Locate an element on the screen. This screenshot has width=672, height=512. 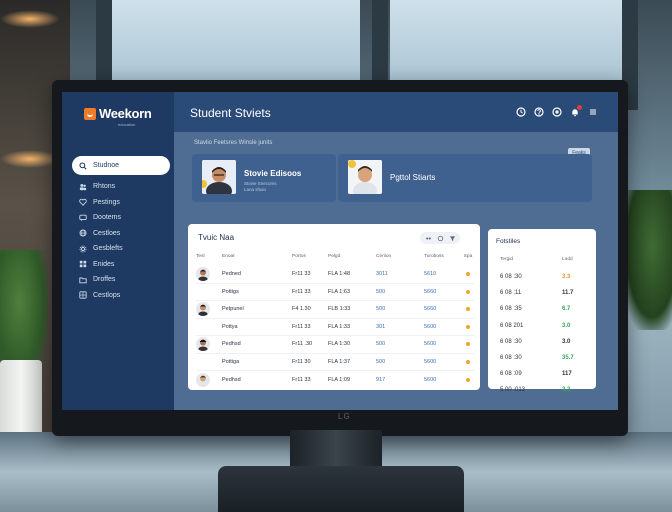
row-name: Pedned is located at coordinates (231, 274).